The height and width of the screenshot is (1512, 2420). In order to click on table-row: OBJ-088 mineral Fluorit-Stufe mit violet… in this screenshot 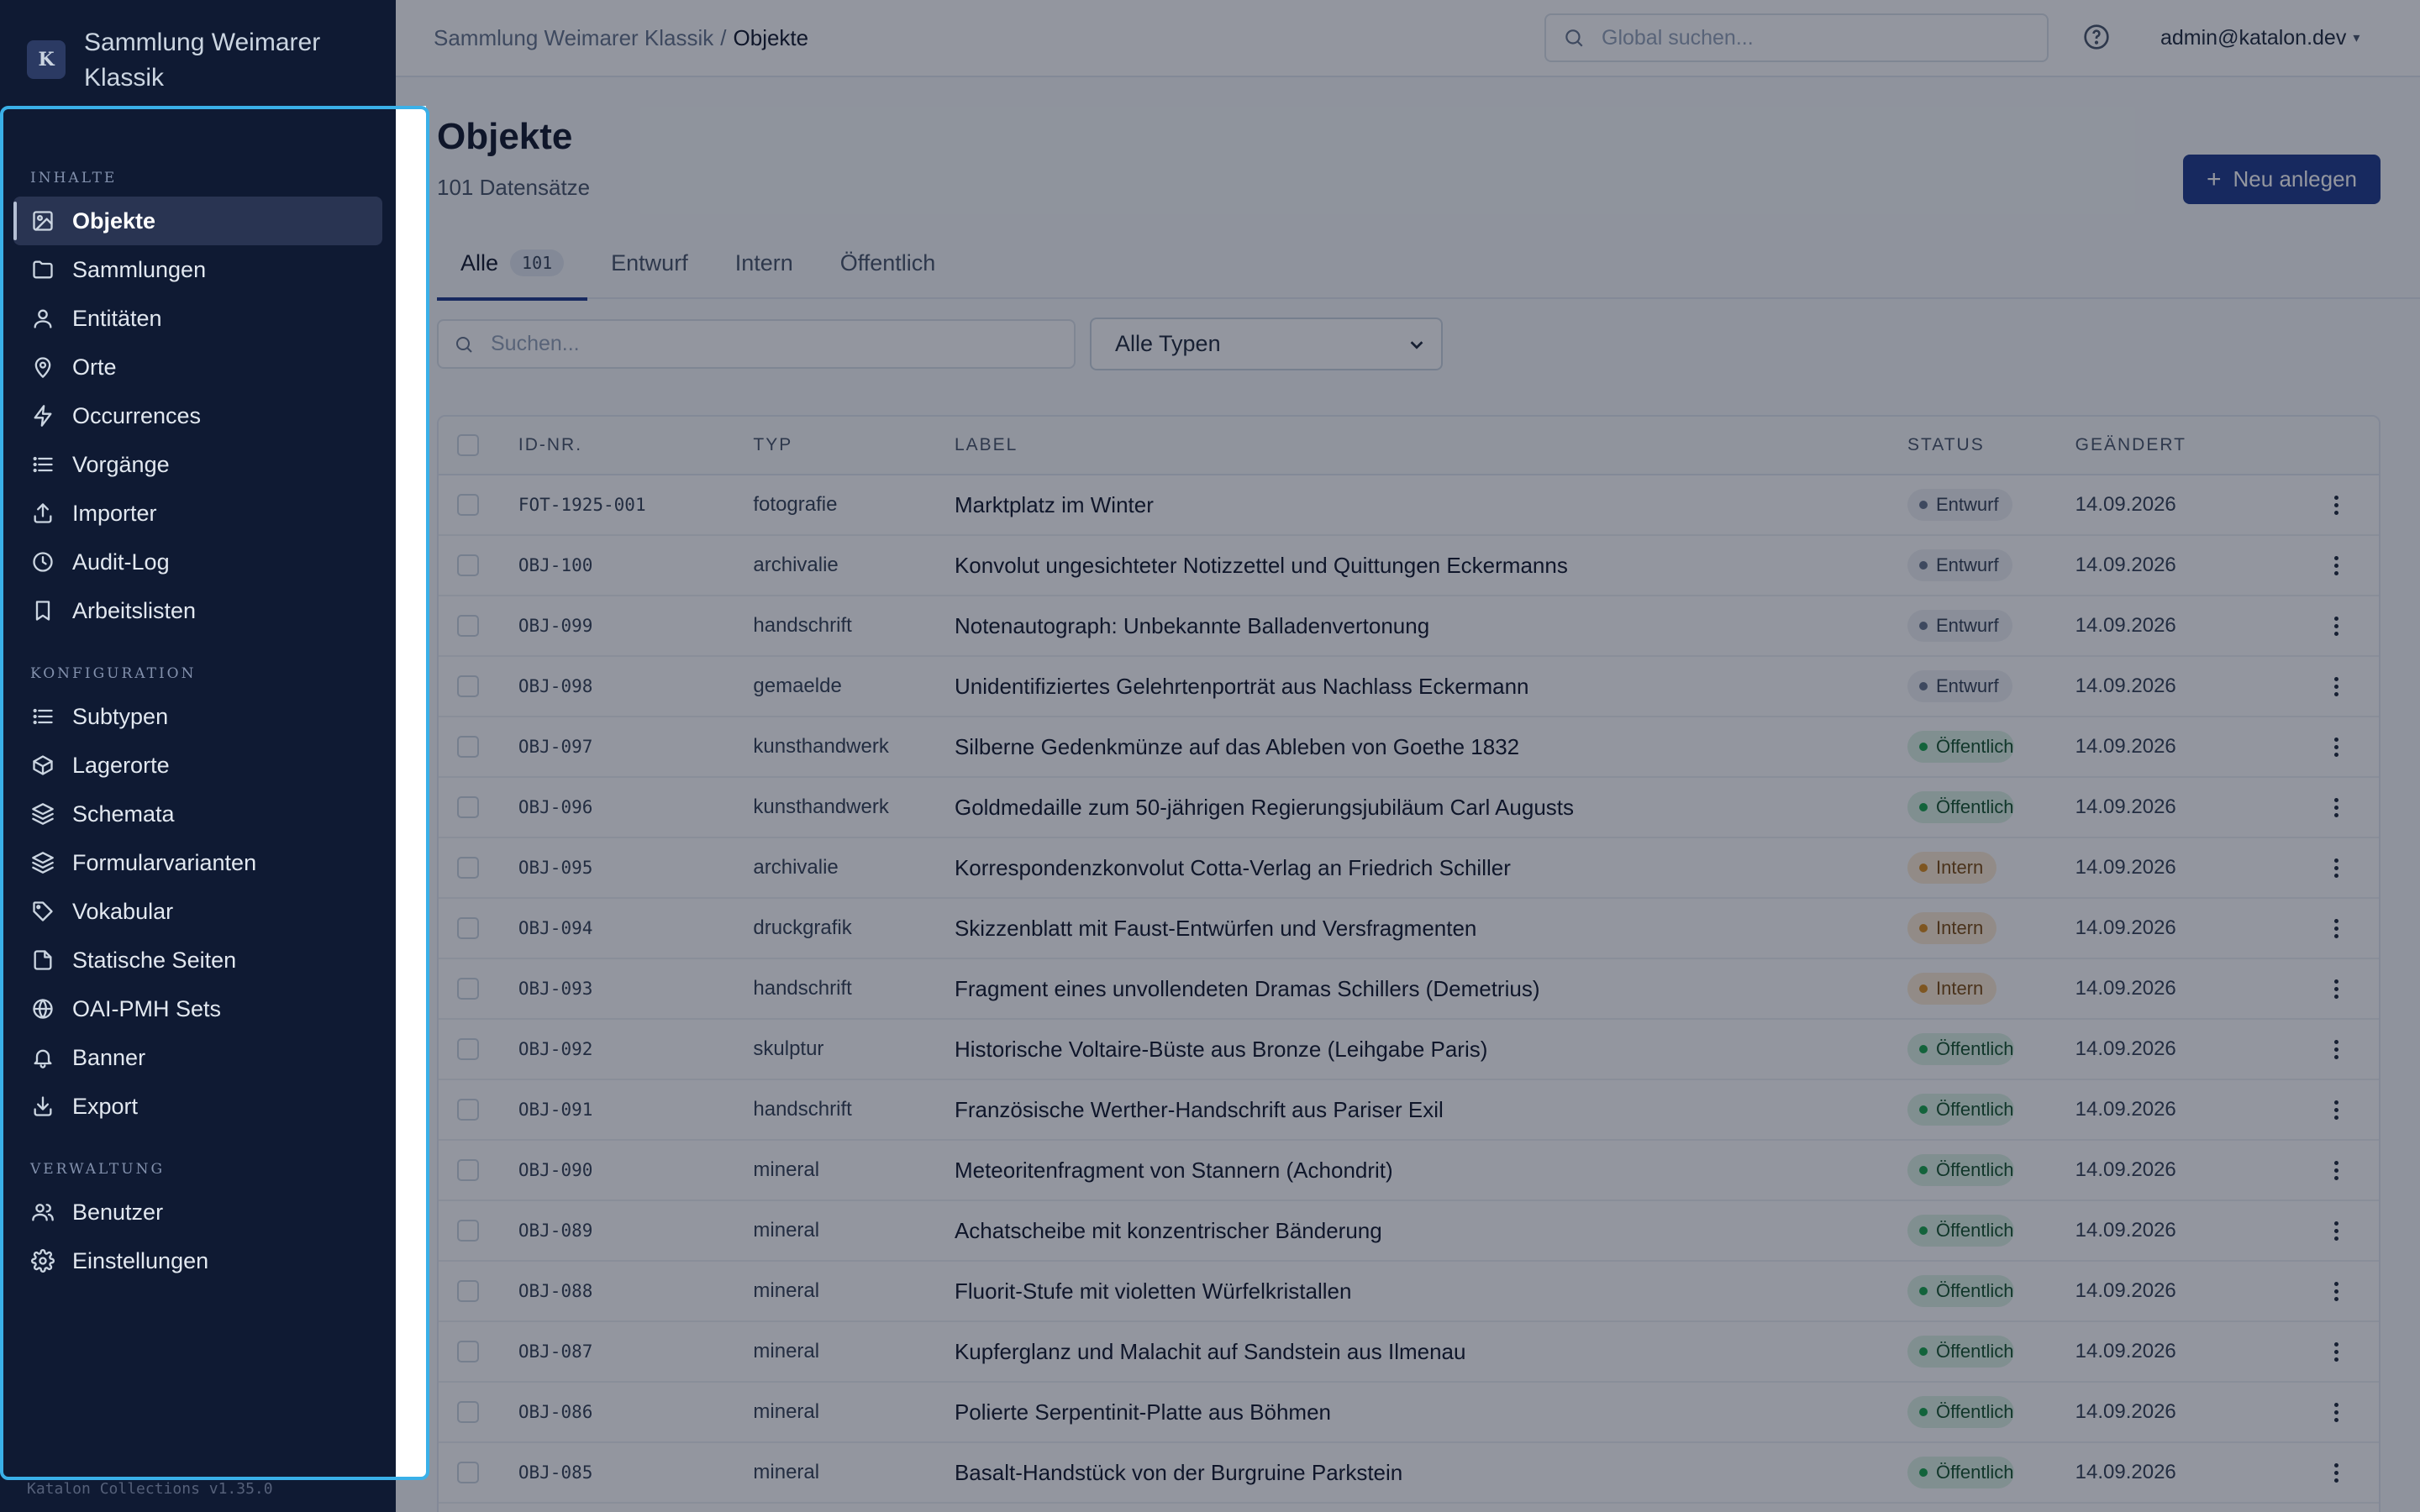, I will do `click(1409, 1292)`.